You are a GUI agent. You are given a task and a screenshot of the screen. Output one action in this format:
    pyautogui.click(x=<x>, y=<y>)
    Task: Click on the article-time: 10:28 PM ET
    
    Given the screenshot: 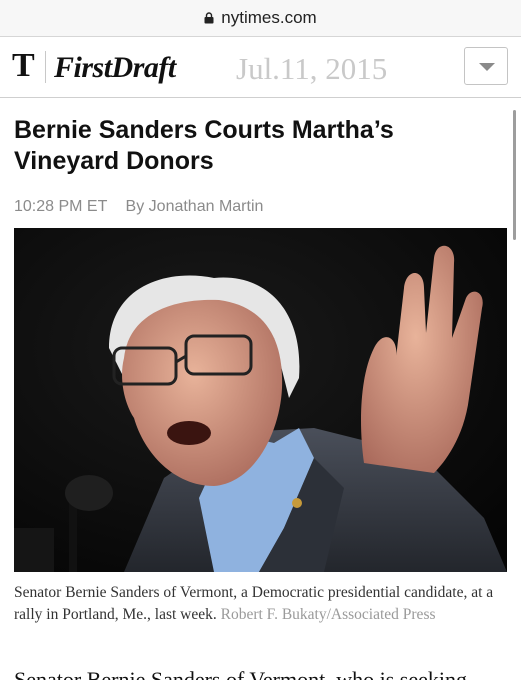 What is the action you would take?
    pyautogui.click(x=61, y=206)
    